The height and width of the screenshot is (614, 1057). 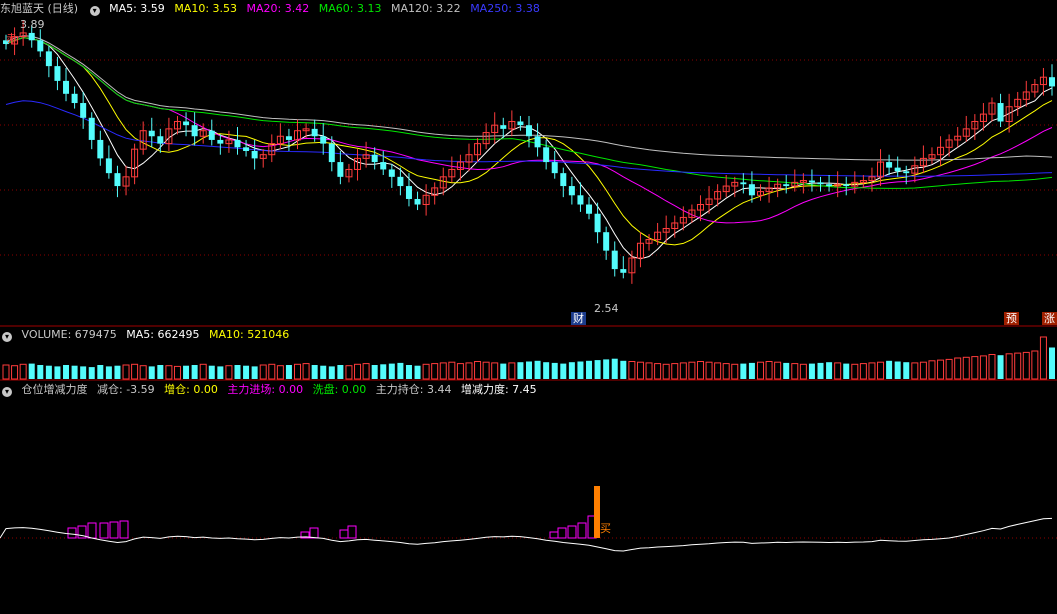 What do you see at coordinates (1011, 318) in the screenshot?
I see `forecast-tag: 预` at bounding box center [1011, 318].